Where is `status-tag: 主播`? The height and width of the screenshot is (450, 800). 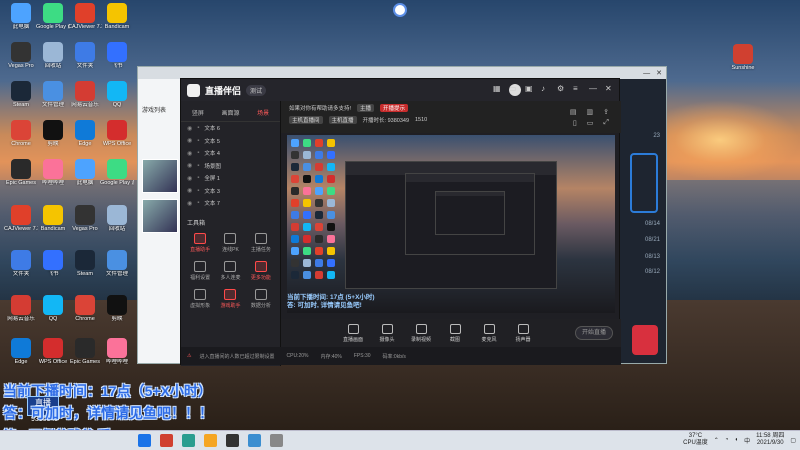 status-tag: 主播 is located at coordinates (366, 108).